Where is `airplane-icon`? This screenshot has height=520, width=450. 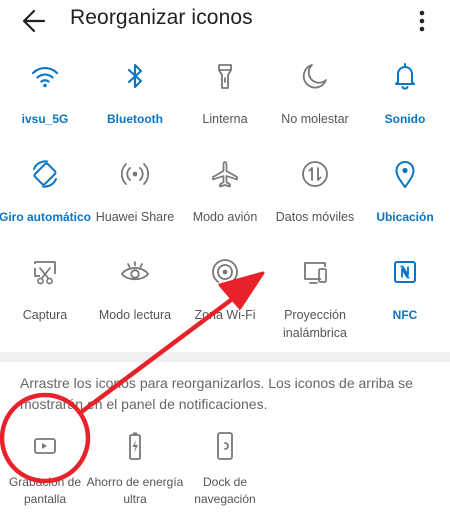
airplane-icon is located at coordinates (225, 174).